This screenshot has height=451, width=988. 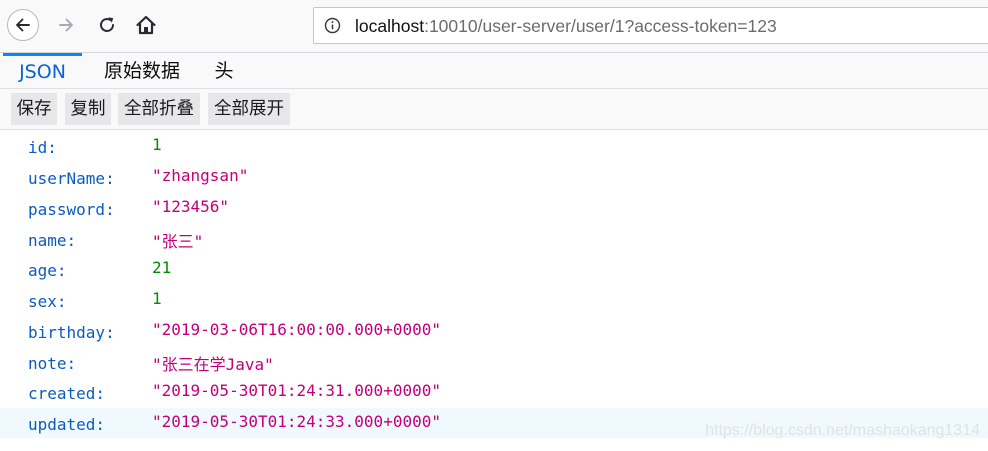 What do you see at coordinates (52, 240) in the screenshot?
I see `json-key: name:` at bounding box center [52, 240].